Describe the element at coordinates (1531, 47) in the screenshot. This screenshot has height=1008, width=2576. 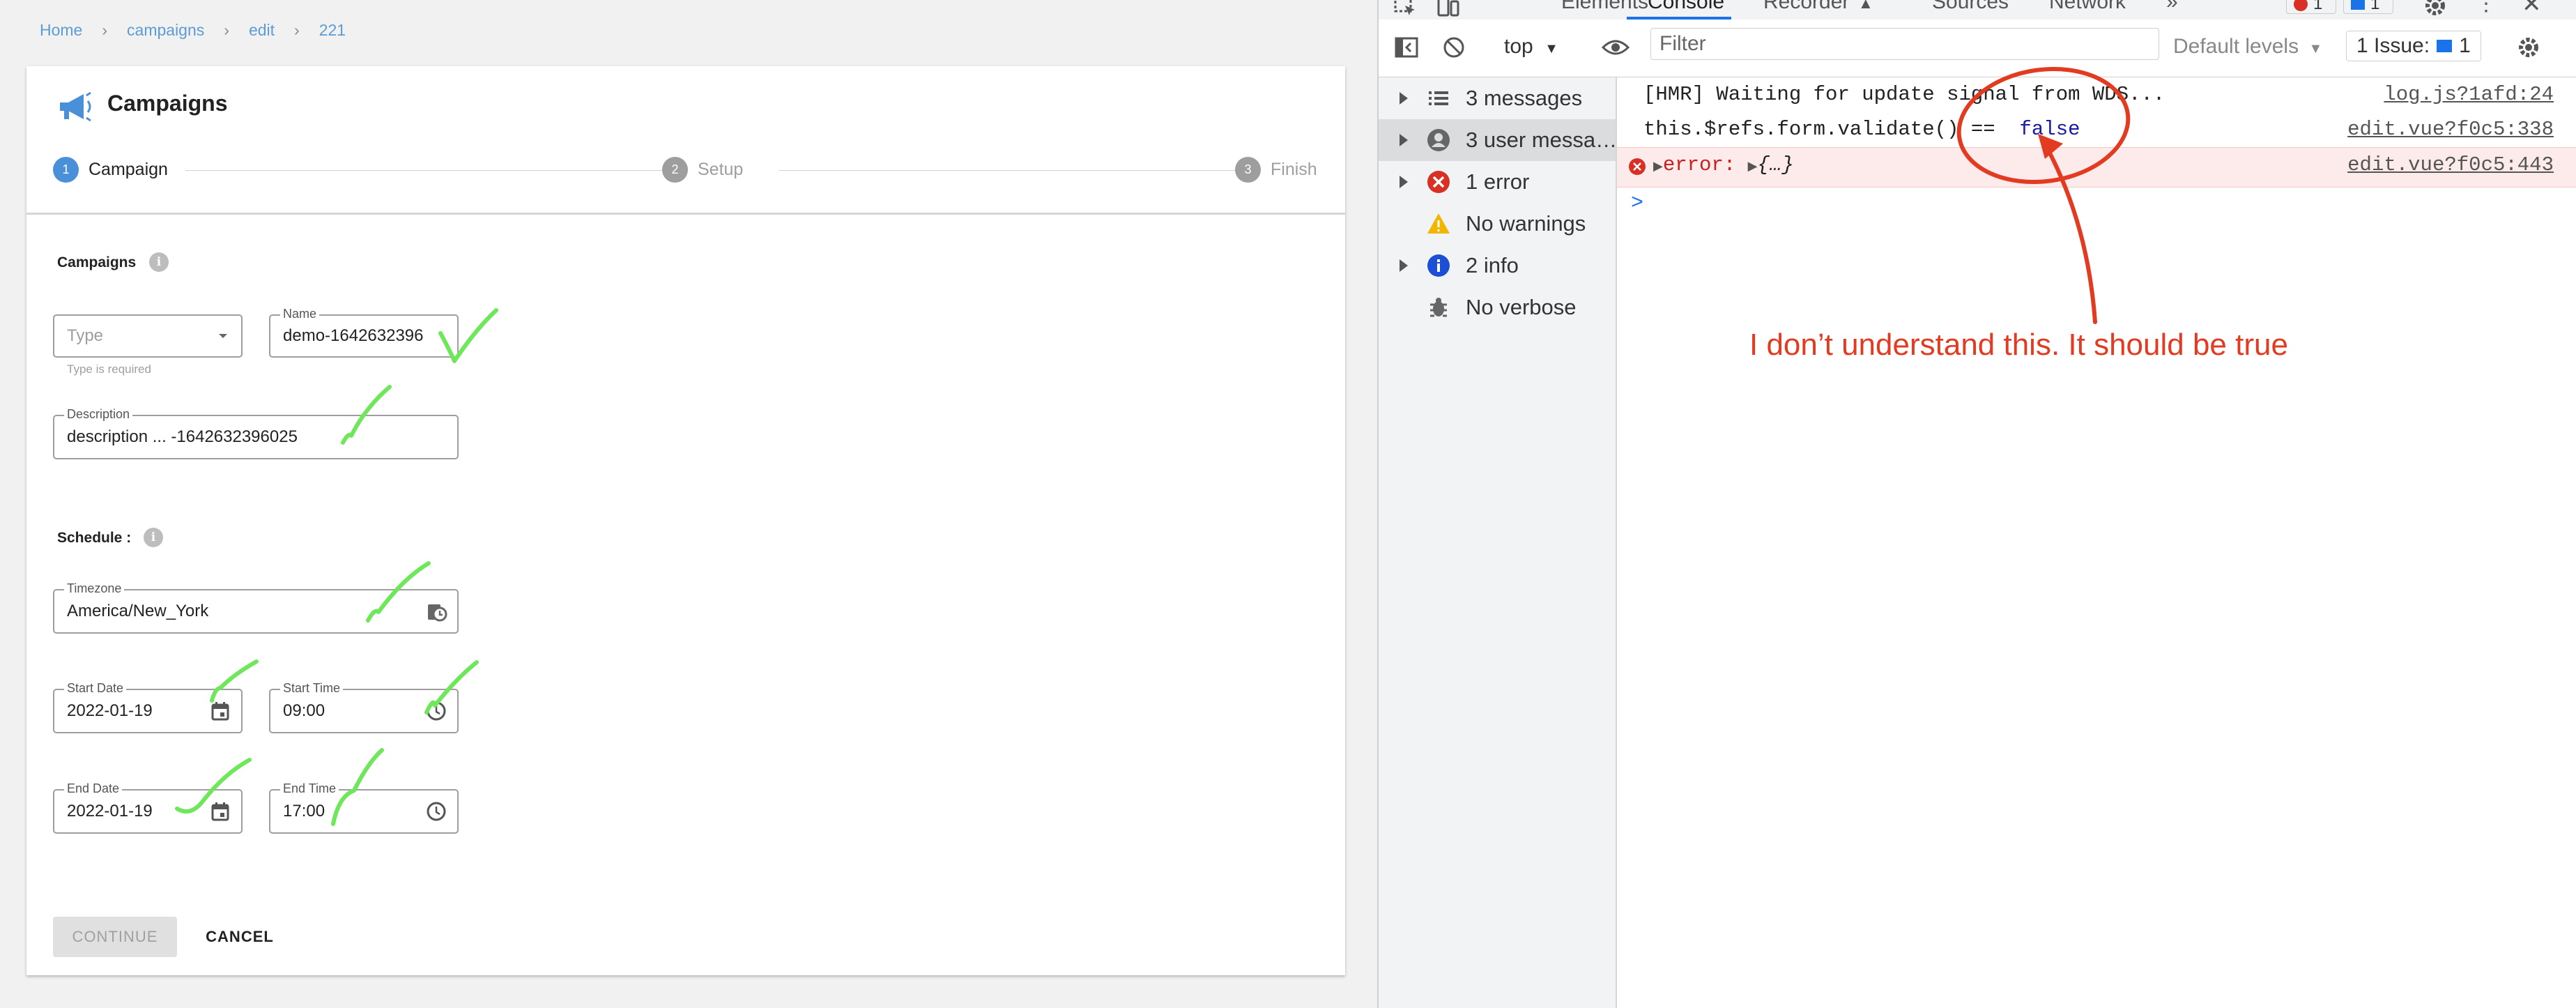
I see `context-select: top ▼` at that location.